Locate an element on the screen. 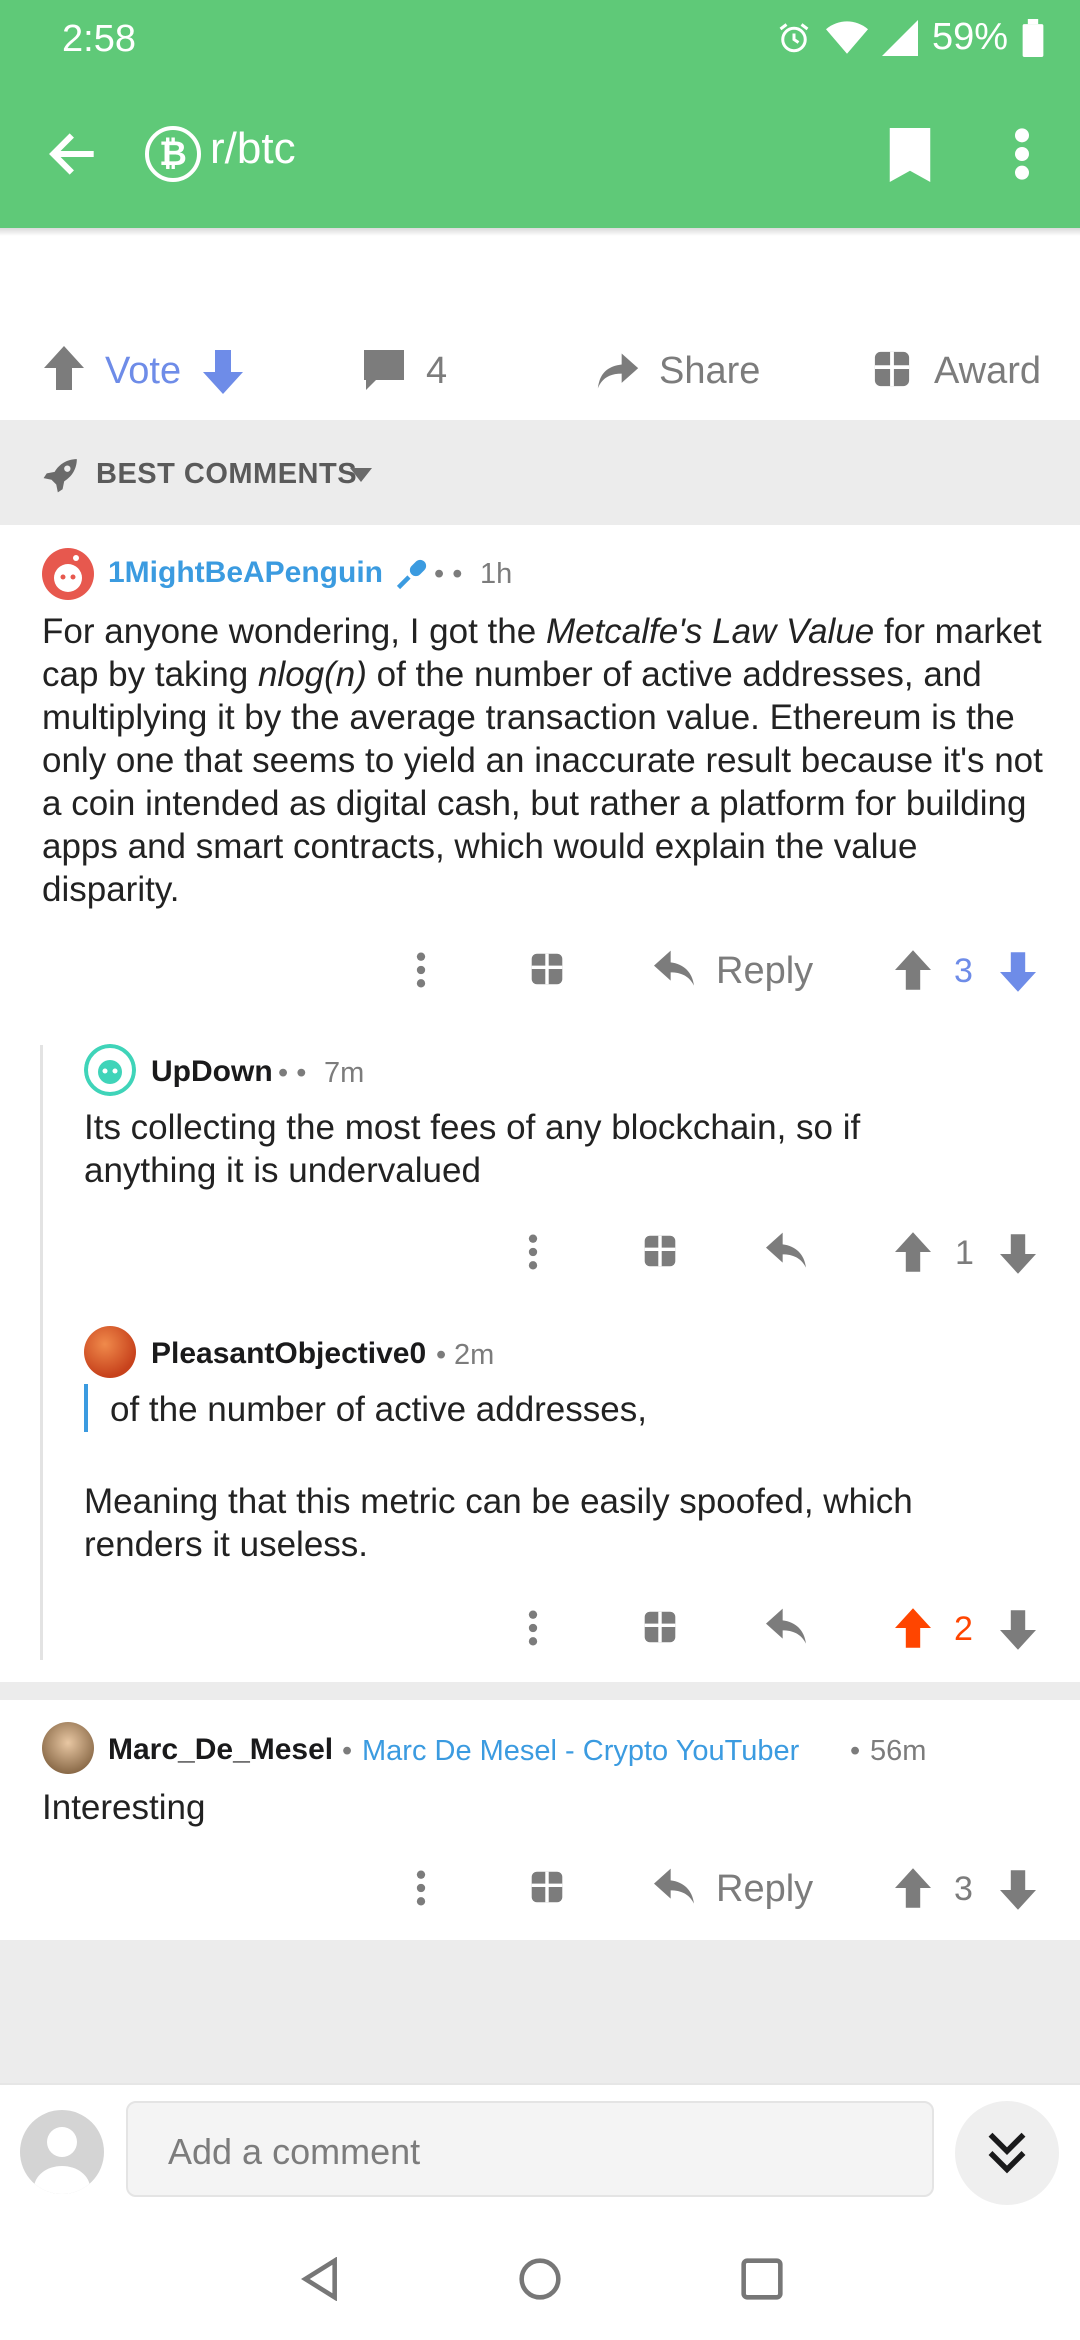 The image size is (1080, 2340). signal-icon is located at coordinates (899, 37).